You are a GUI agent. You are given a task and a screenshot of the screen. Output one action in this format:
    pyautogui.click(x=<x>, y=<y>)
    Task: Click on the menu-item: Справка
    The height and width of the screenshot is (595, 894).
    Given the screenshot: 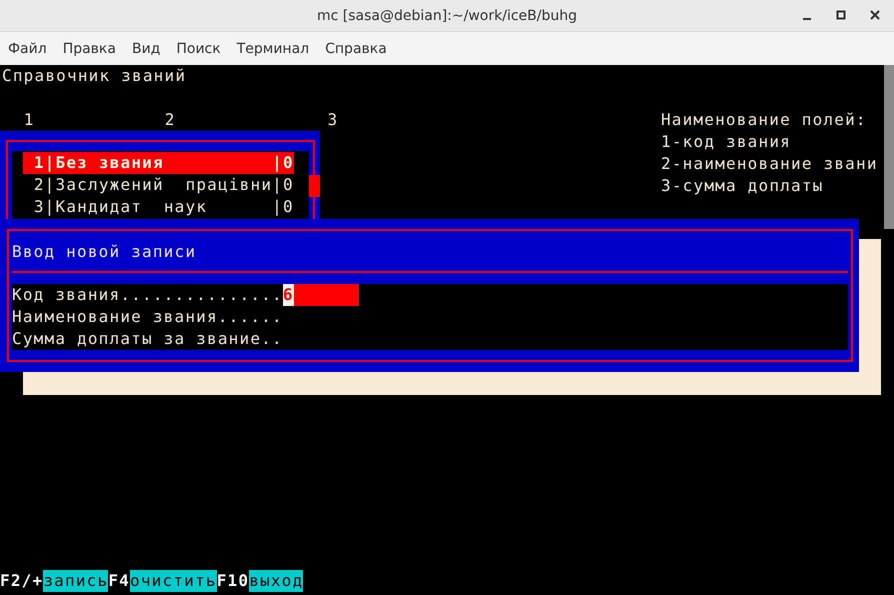 What is the action you would take?
    pyautogui.click(x=356, y=48)
    